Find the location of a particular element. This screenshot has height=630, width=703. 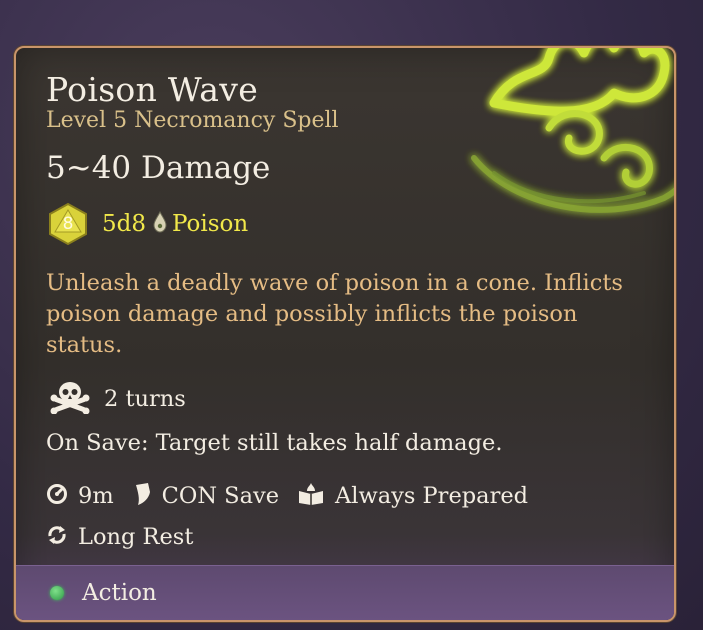

action-cost-bar: Action is located at coordinates (345, 592).